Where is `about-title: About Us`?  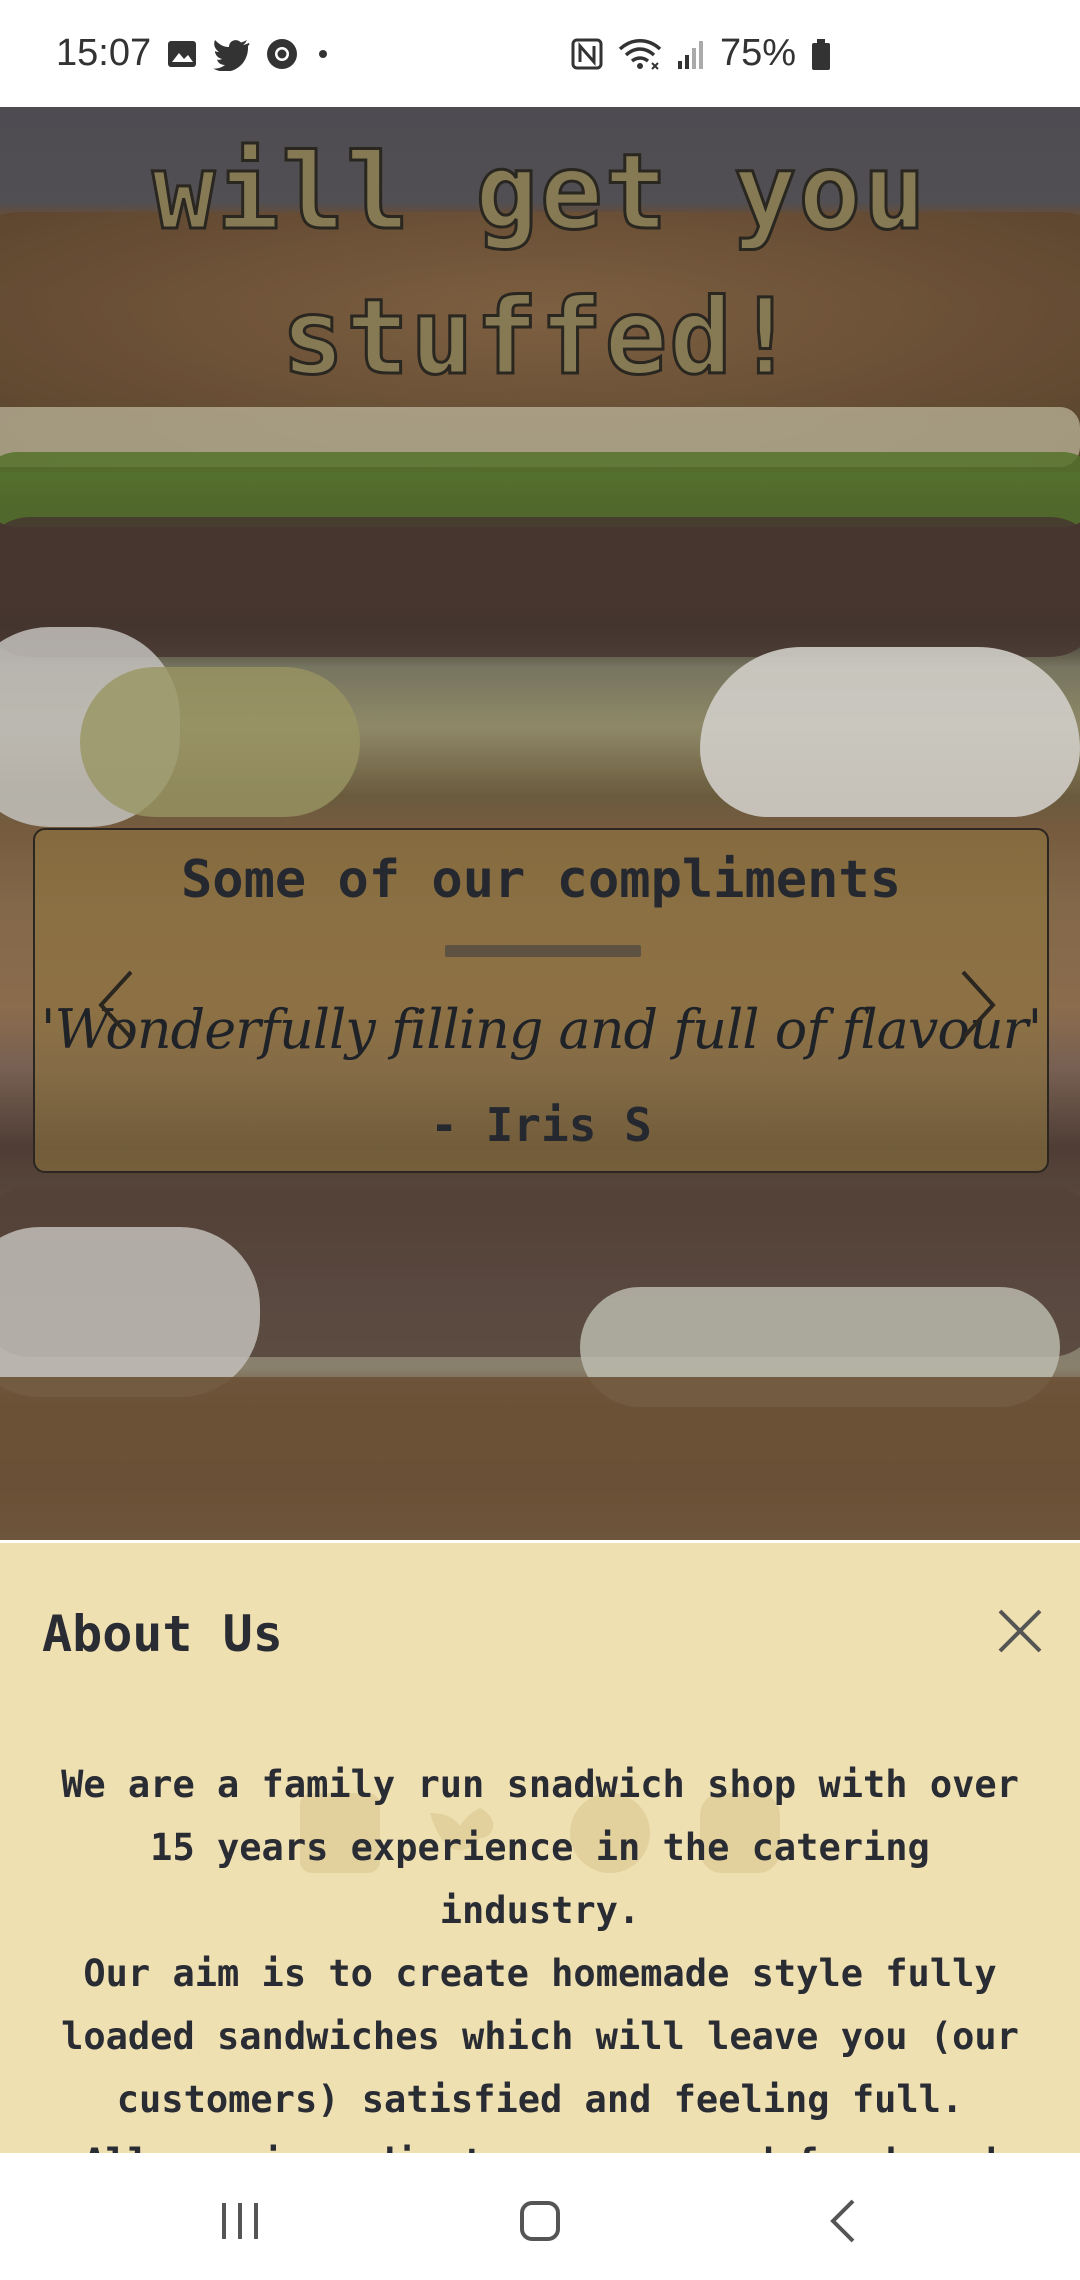
about-title: About Us is located at coordinates (162, 1634).